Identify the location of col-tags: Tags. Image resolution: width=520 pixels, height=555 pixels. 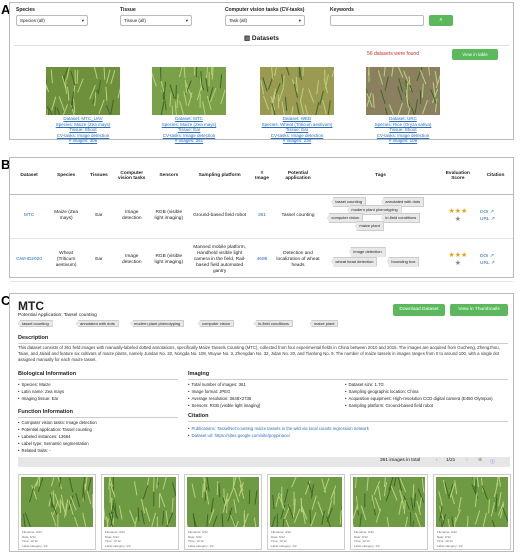
(380, 176).